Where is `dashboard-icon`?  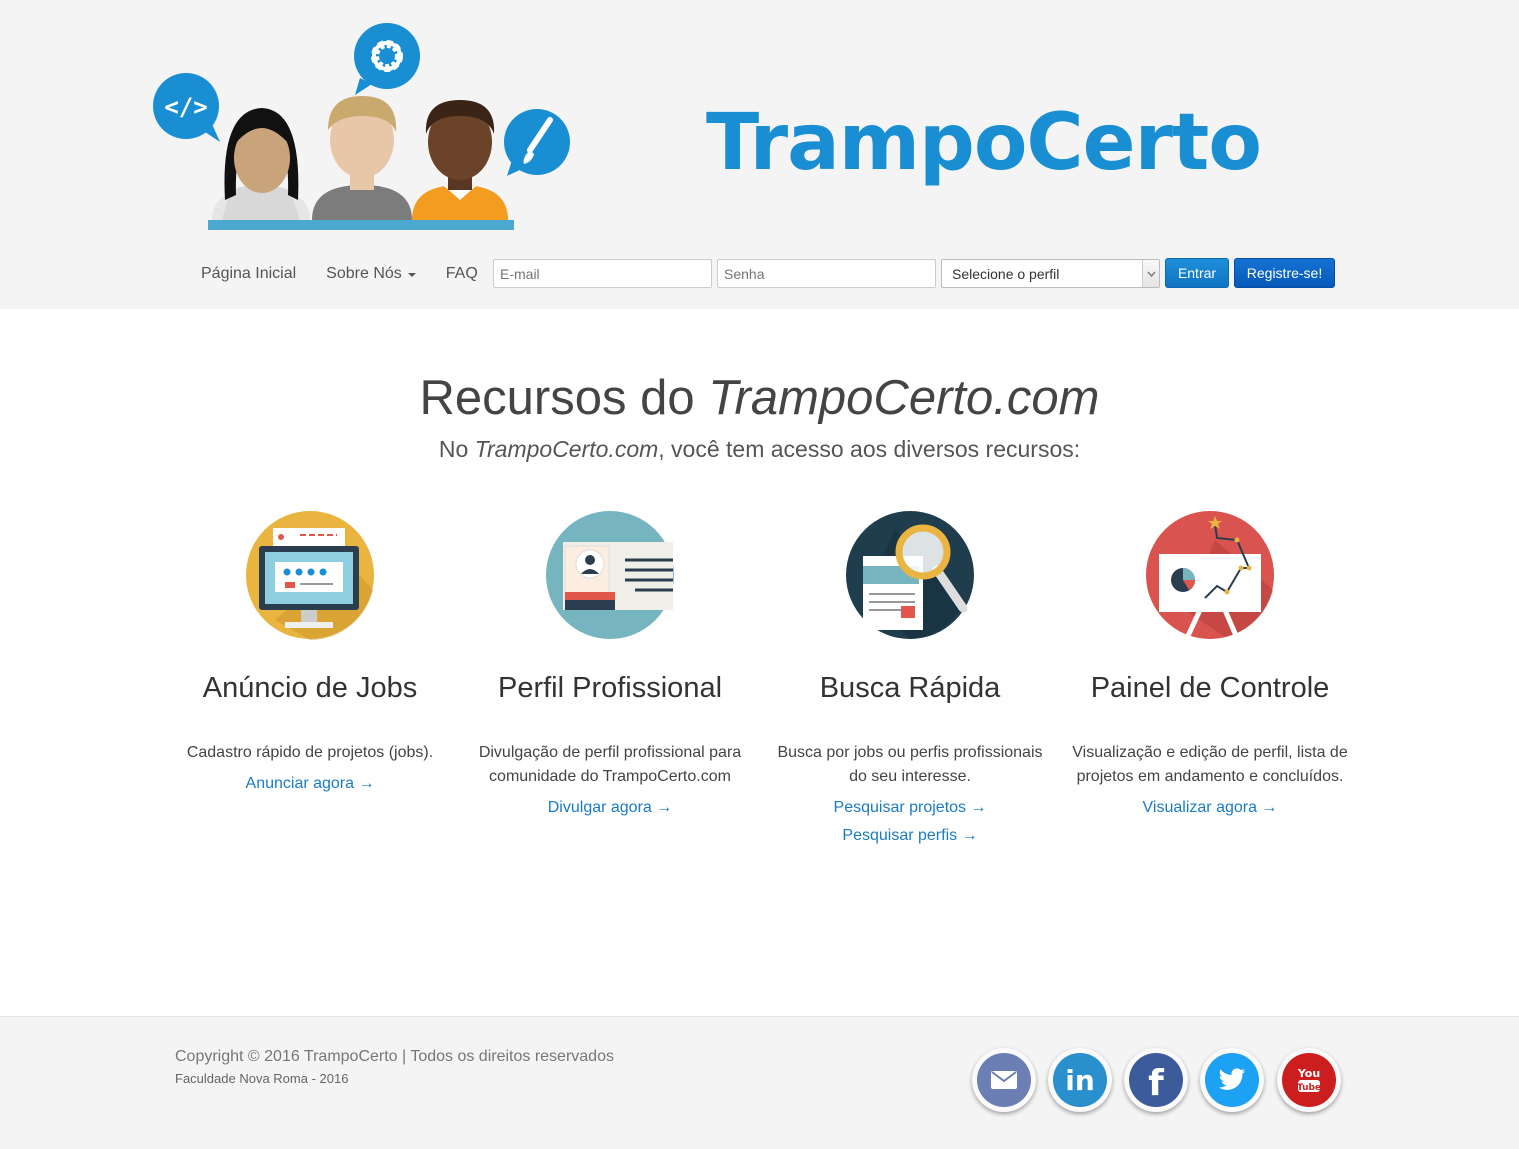
dashboard-icon is located at coordinates (1210, 575).